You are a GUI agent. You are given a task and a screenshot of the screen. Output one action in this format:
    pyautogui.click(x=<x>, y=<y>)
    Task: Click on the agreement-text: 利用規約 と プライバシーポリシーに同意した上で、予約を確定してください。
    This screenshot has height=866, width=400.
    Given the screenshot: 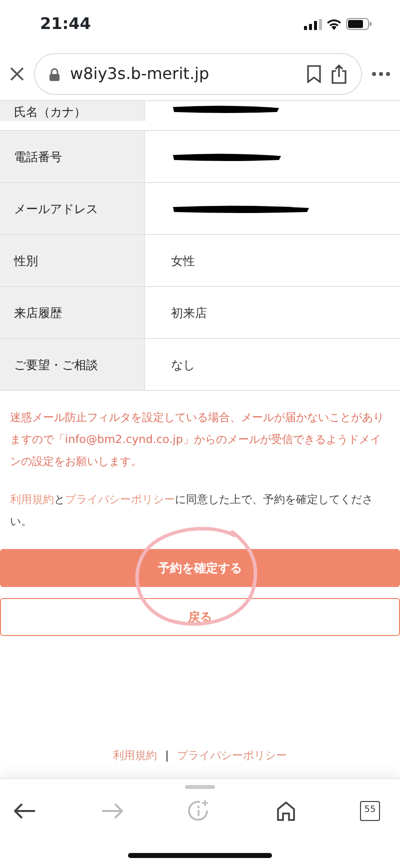 What is the action you would take?
    pyautogui.click(x=191, y=511)
    